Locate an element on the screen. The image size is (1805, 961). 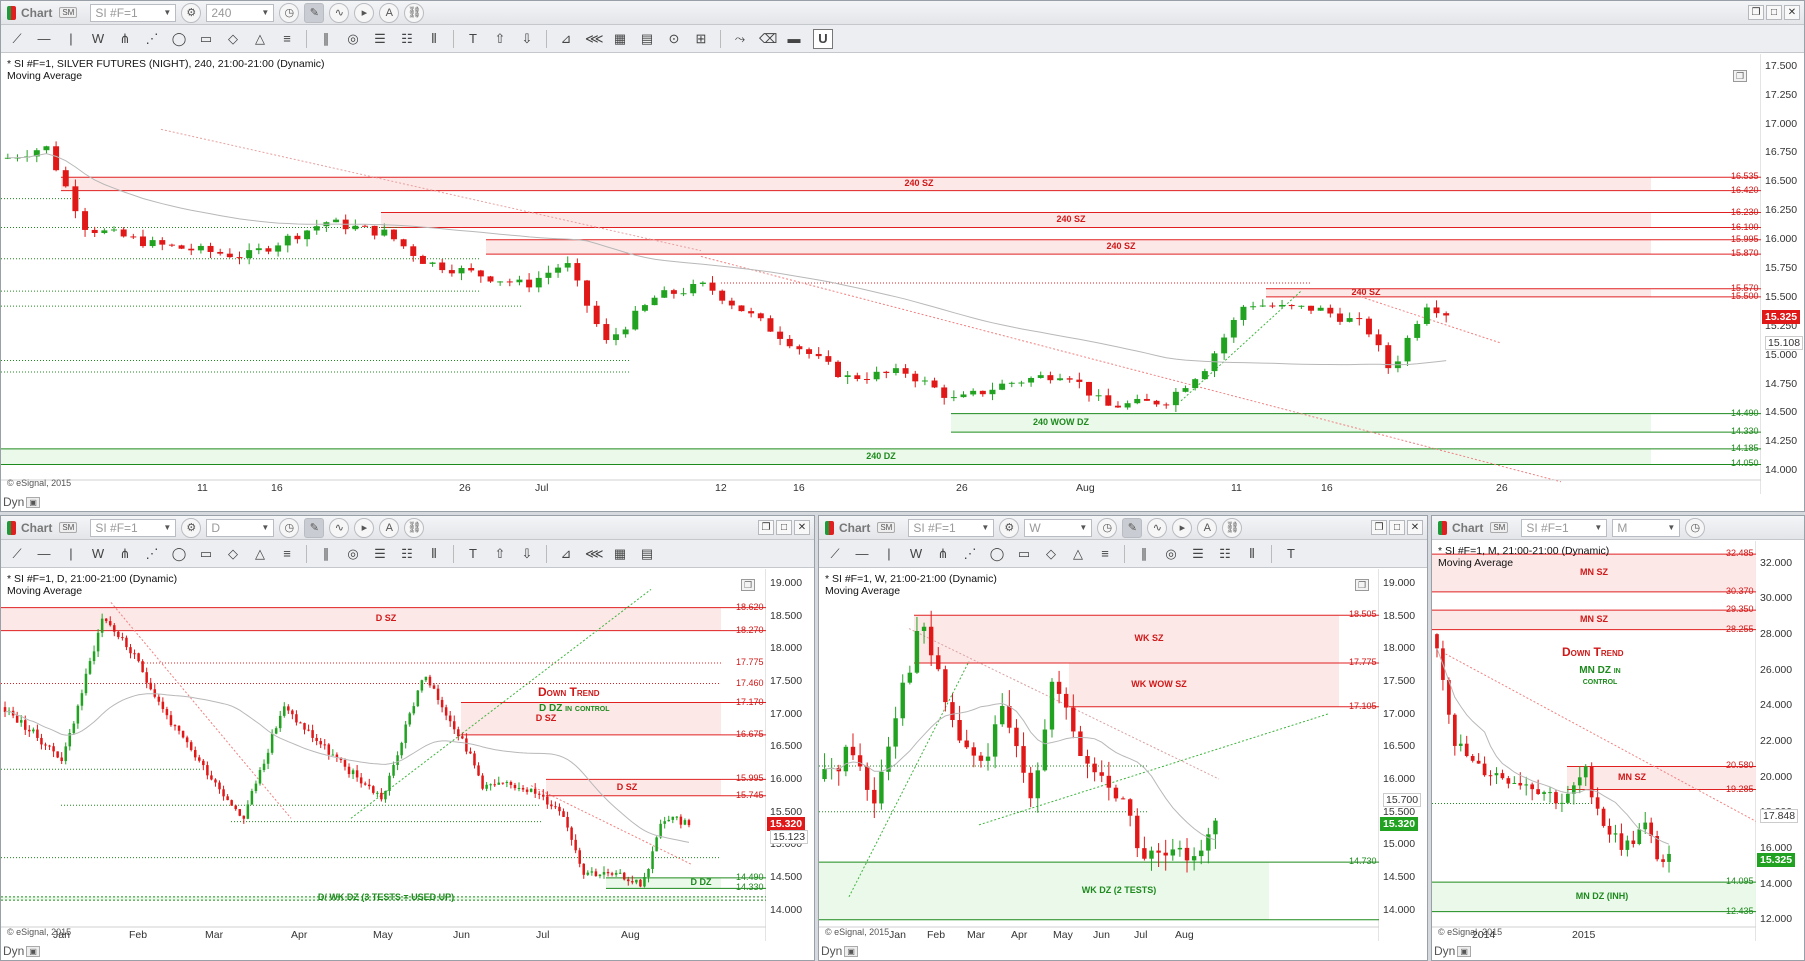
comment-tool-icon: ▬ is located at coordinates (794, 38).